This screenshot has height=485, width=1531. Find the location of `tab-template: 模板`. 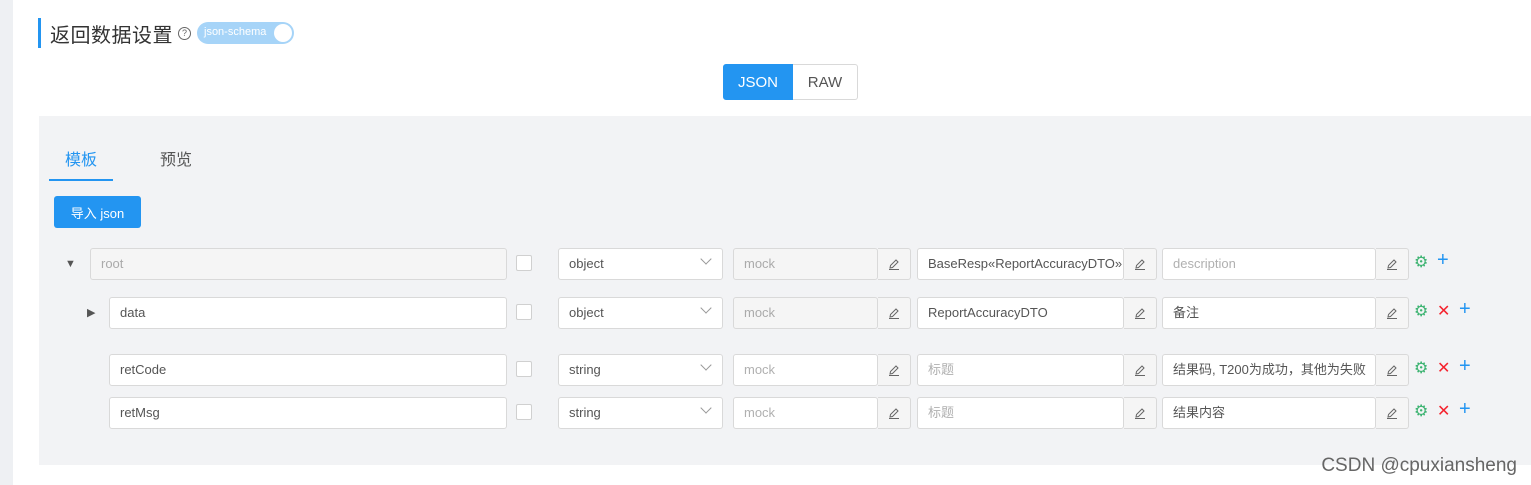

tab-template: 模板 is located at coordinates (81, 158).